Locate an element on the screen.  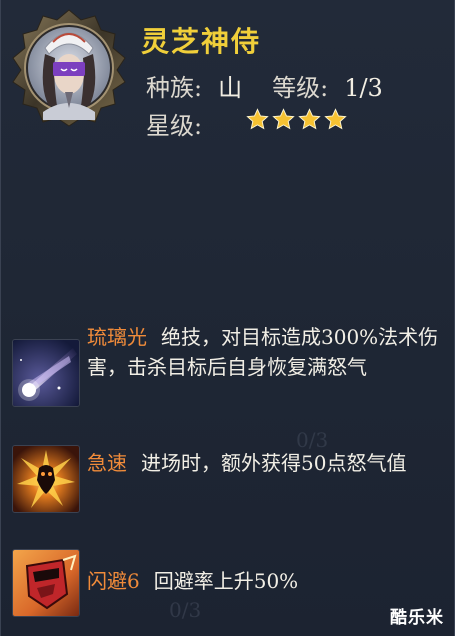
avatar-portrait is located at coordinates (69, 68).